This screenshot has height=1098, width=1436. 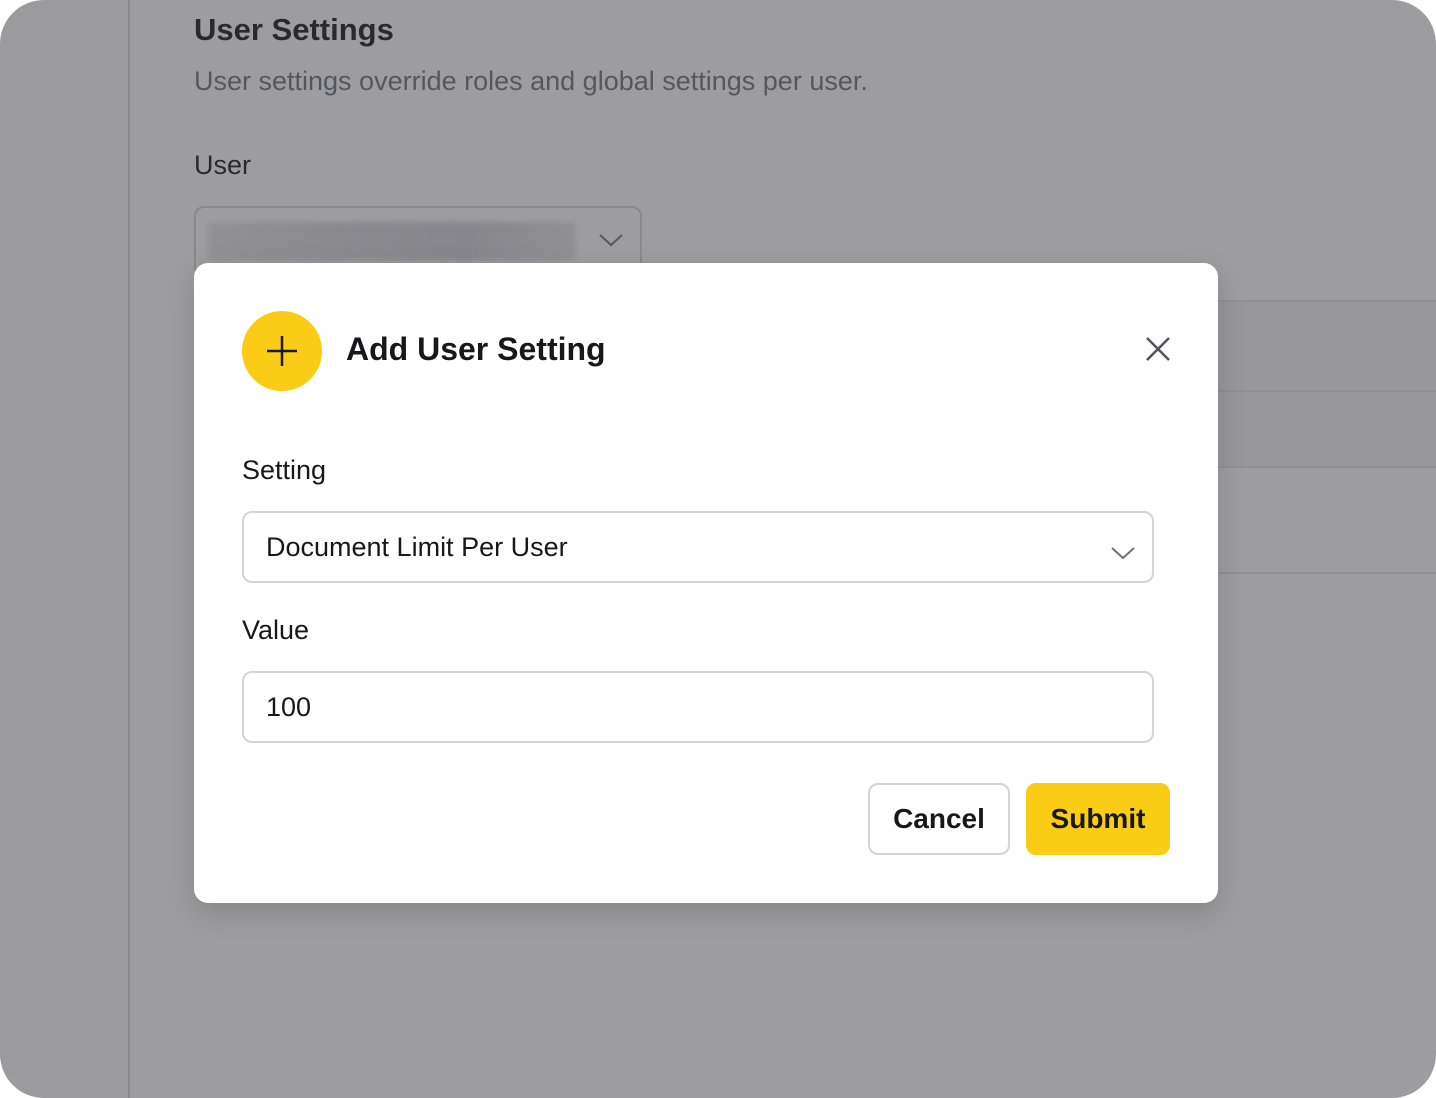 What do you see at coordinates (276, 630) in the screenshot?
I see `value-field-label: Value` at bounding box center [276, 630].